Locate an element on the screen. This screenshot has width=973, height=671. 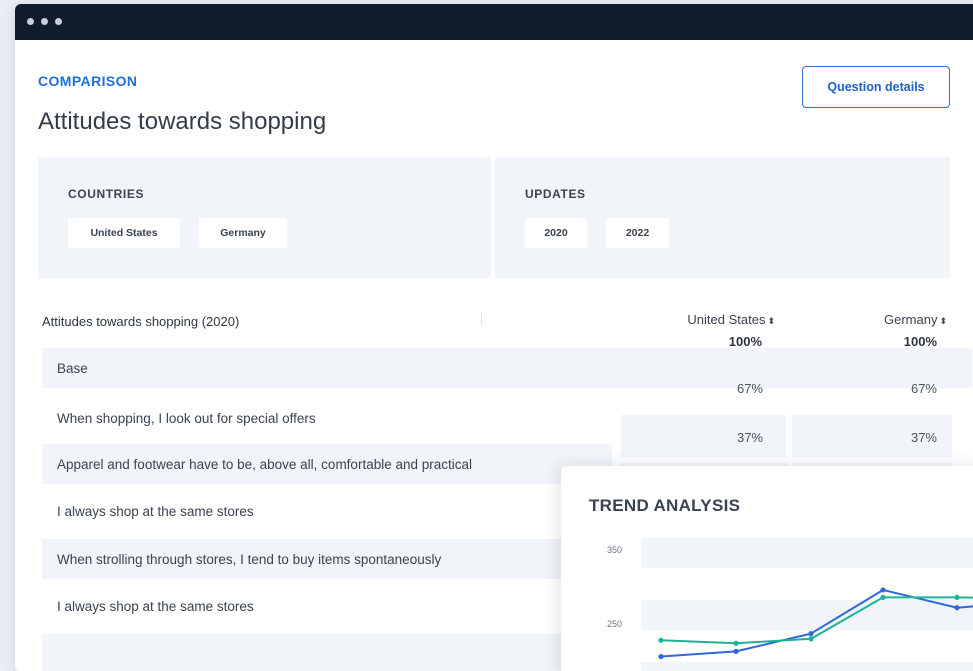
column-base-germany: 100% is located at coordinates (920, 341).